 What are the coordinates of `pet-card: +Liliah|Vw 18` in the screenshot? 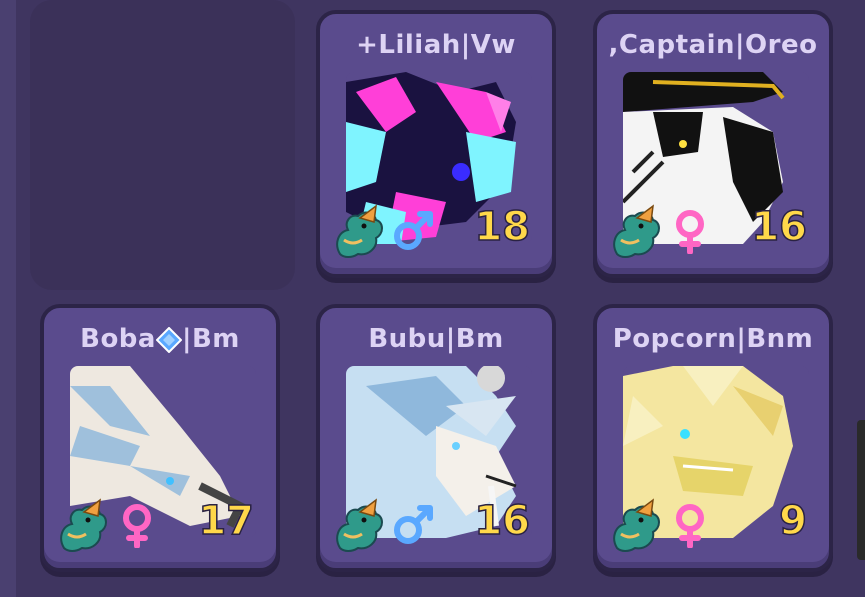 It's located at (436, 144).